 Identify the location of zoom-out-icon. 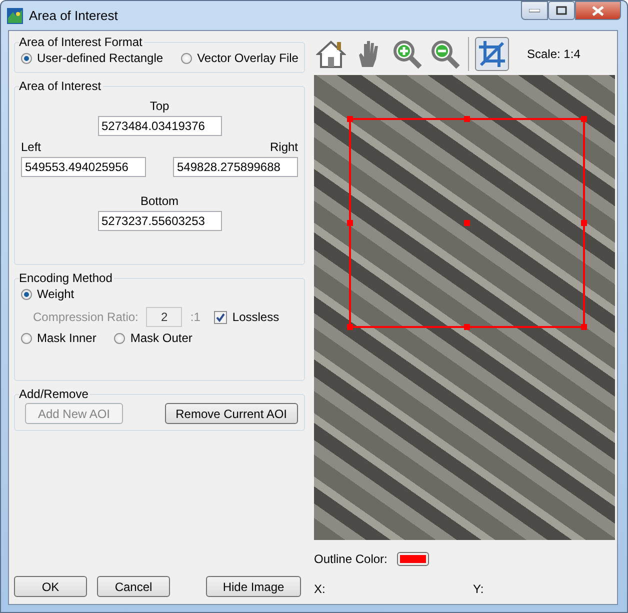
(445, 54).